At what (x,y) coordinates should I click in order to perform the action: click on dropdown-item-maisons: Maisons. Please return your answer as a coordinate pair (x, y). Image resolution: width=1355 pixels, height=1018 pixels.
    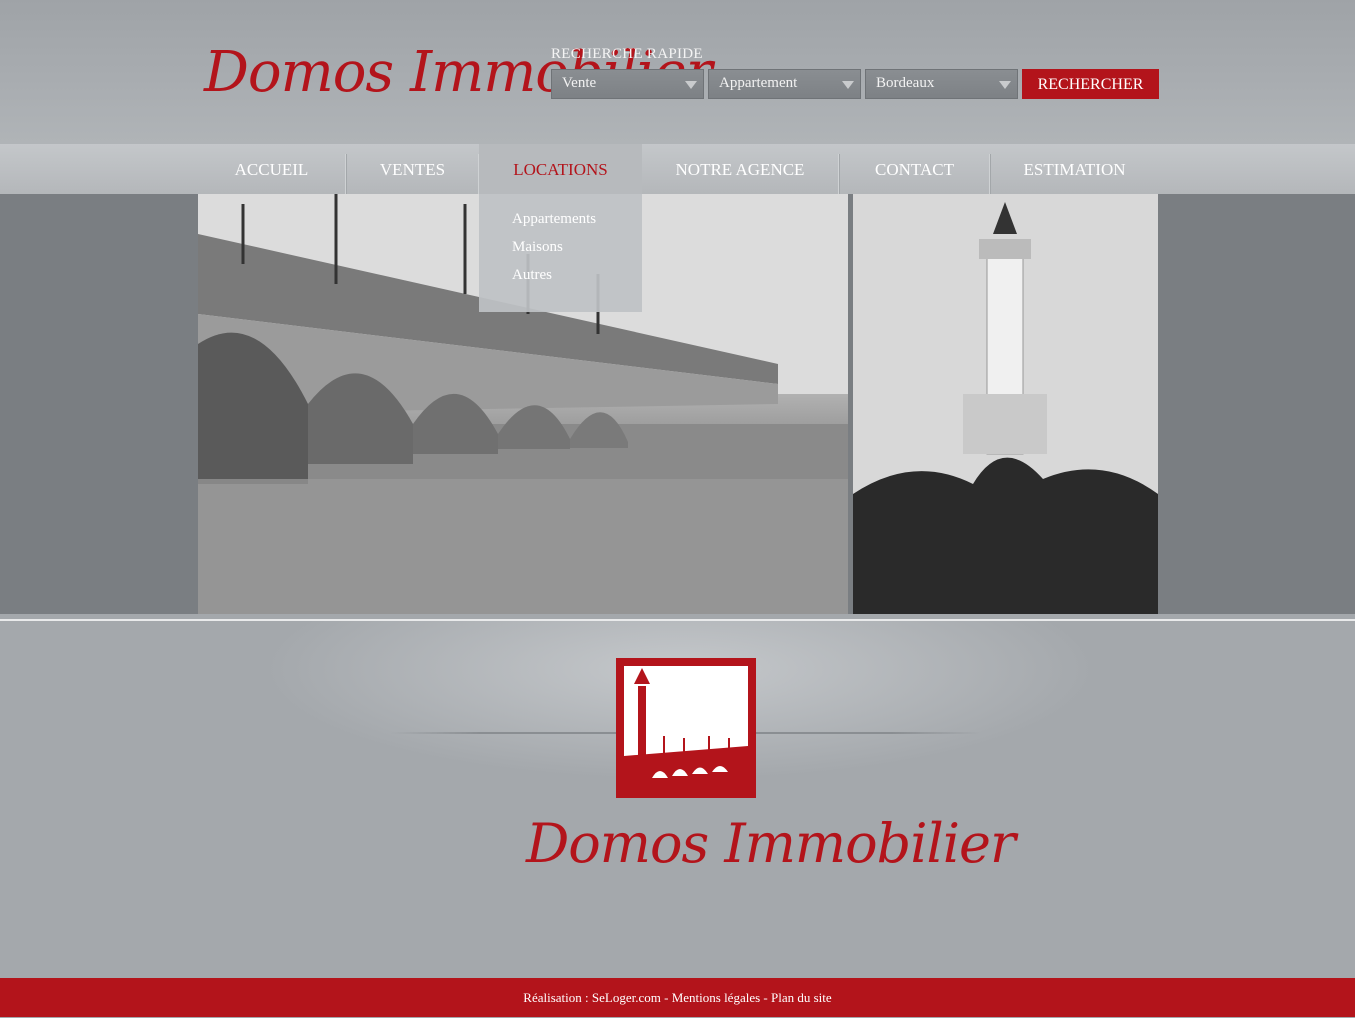
    Looking at the image, I should click on (537, 247).